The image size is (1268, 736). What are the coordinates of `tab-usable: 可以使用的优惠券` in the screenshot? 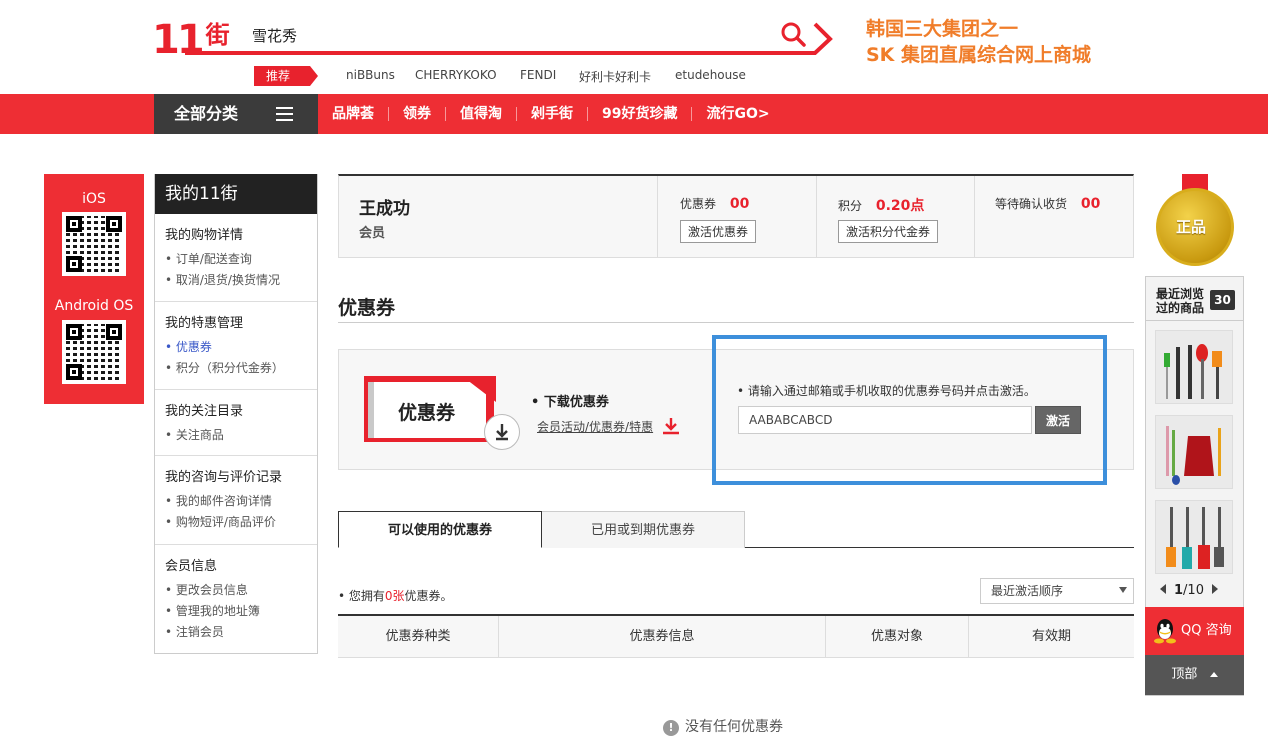 It's located at (440, 529).